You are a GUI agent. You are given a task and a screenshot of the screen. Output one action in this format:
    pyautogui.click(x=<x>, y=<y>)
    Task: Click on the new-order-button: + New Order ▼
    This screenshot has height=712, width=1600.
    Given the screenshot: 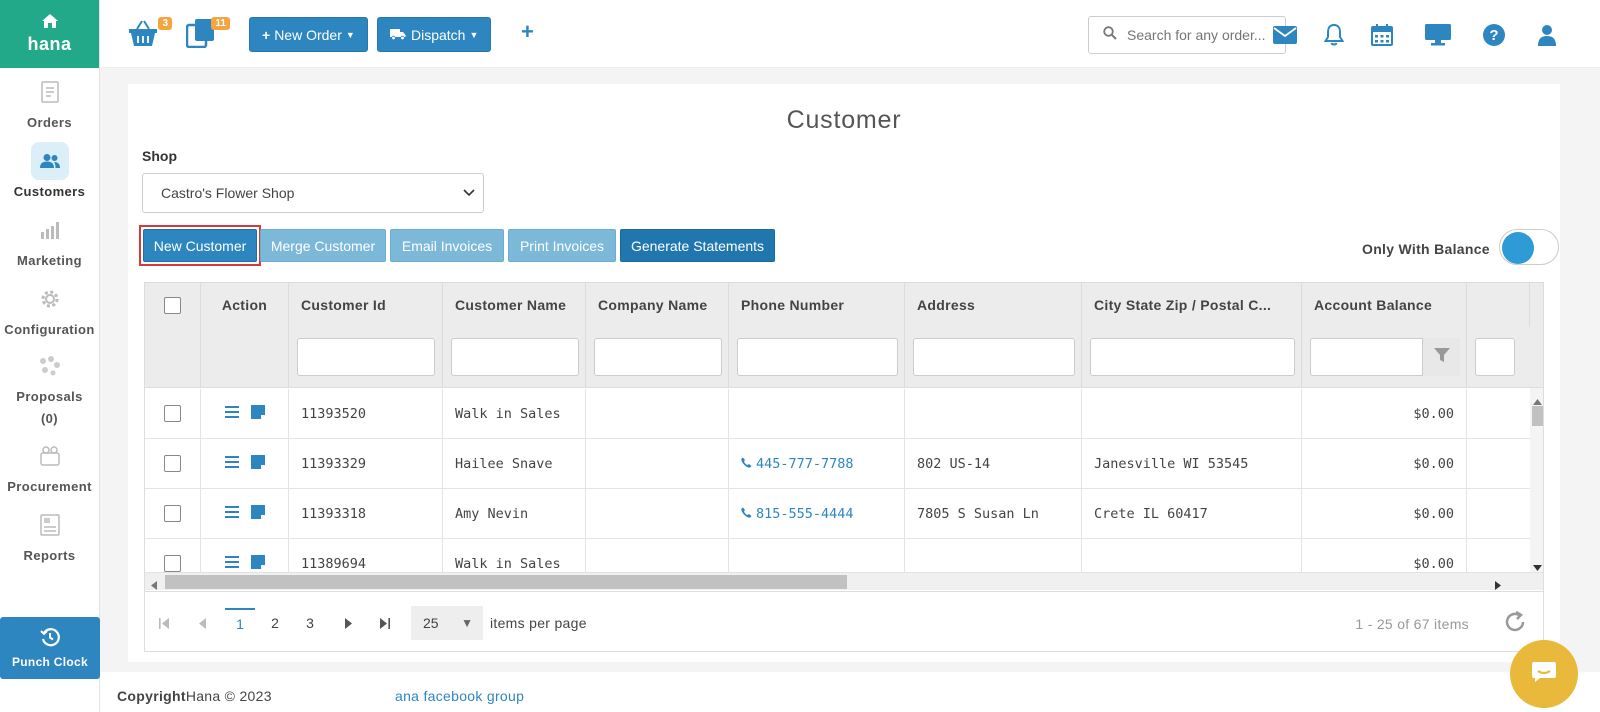 What is the action you would take?
    pyautogui.click(x=308, y=34)
    